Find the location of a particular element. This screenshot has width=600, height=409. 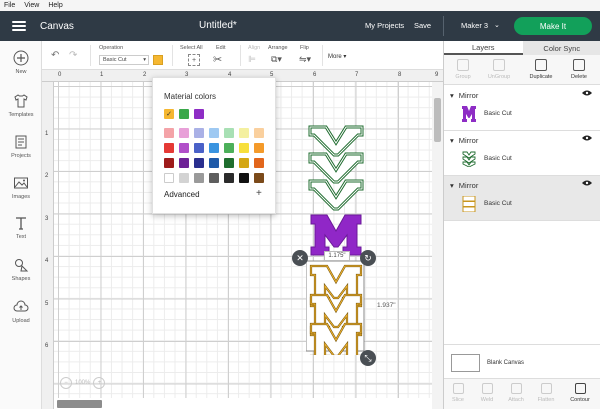

duplicate-button: Duplicate is located at coordinates (541, 69).